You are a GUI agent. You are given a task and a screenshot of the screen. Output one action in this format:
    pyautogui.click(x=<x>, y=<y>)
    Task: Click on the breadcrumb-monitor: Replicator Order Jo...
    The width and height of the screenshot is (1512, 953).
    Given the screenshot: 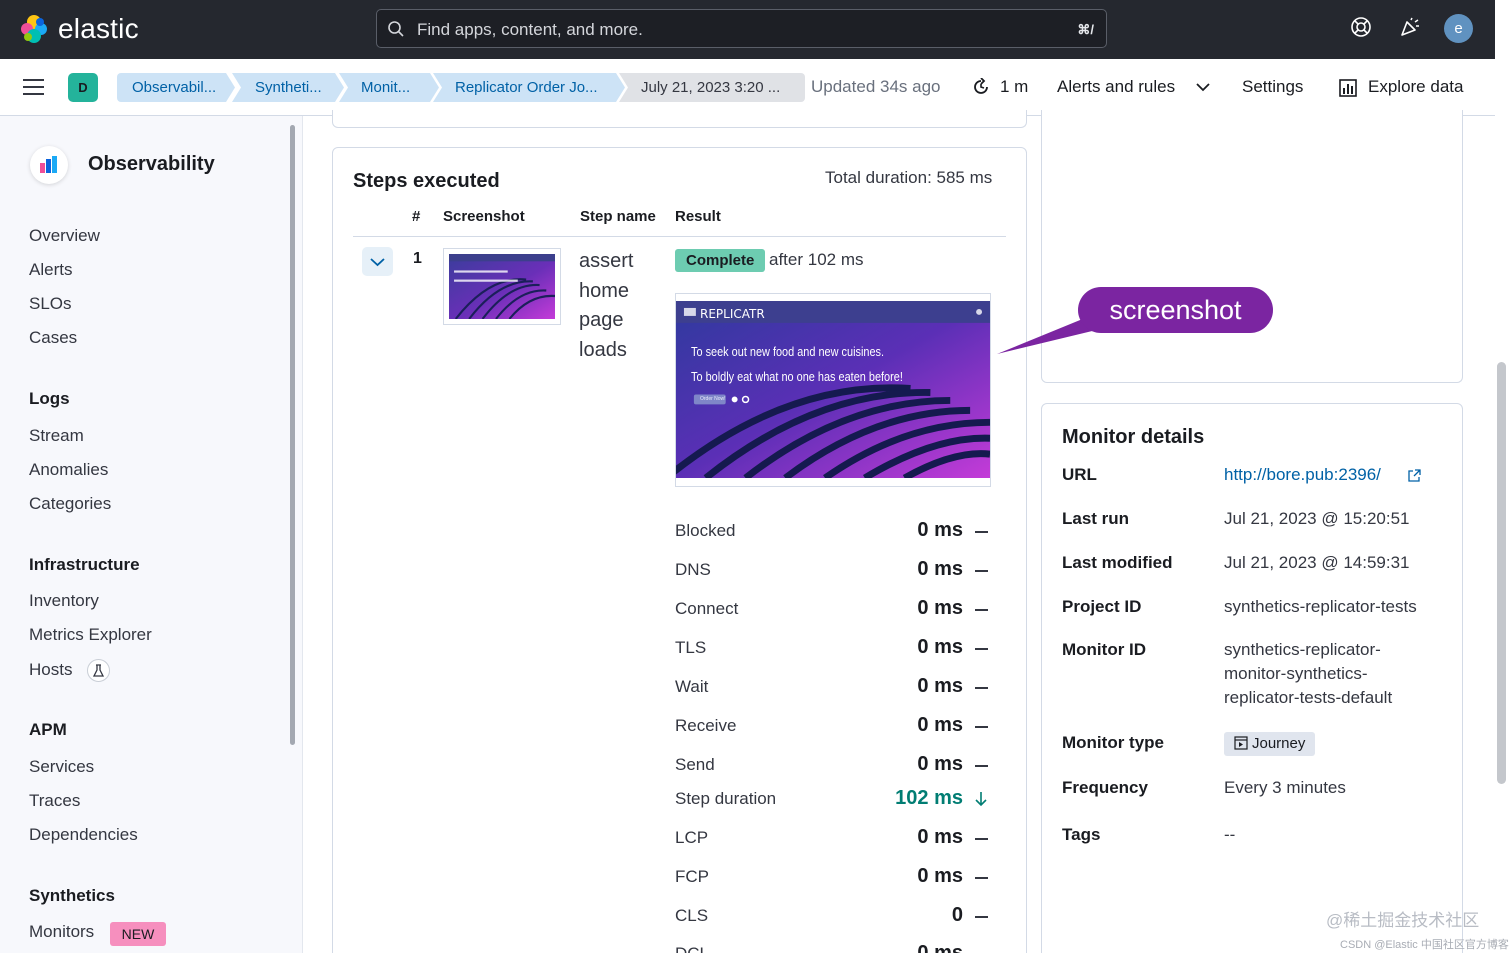 What is the action you would take?
    pyautogui.click(x=529, y=87)
    